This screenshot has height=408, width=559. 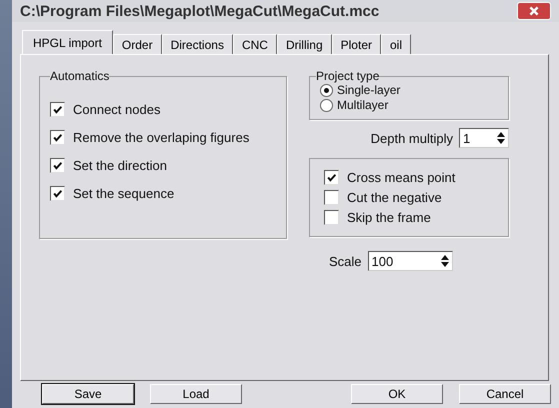 I want to click on field-label: Scale, so click(x=345, y=261).